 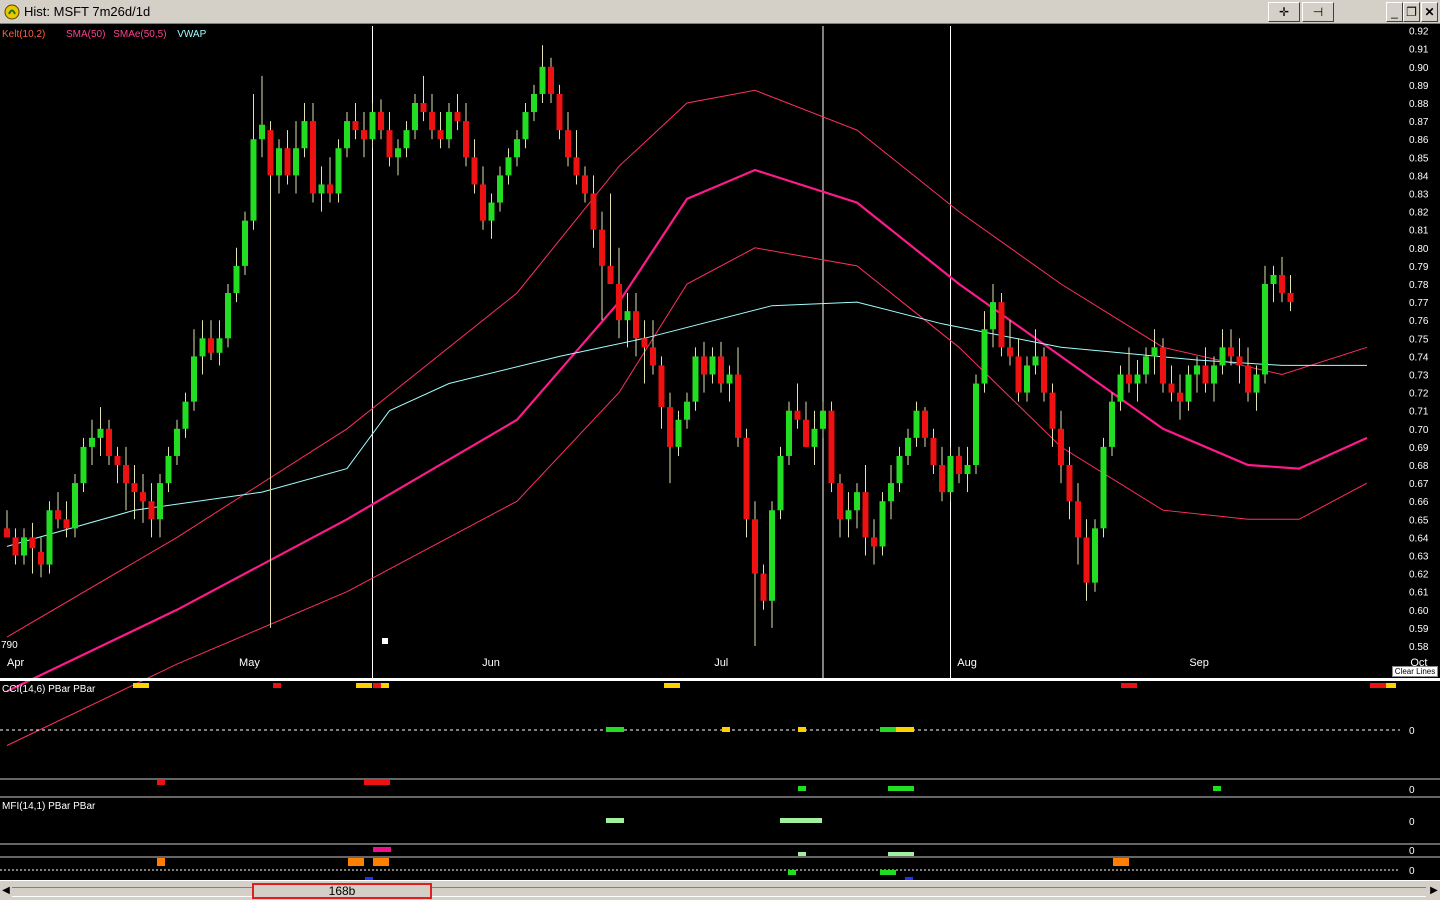 What do you see at coordinates (1419, 430) in the screenshot?
I see `price-tick-label: 0.70` at bounding box center [1419, 430].